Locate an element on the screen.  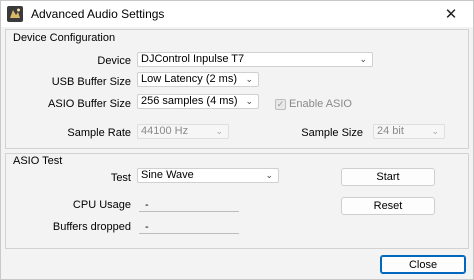
start-button: Start is located at coordinates (388, 177).